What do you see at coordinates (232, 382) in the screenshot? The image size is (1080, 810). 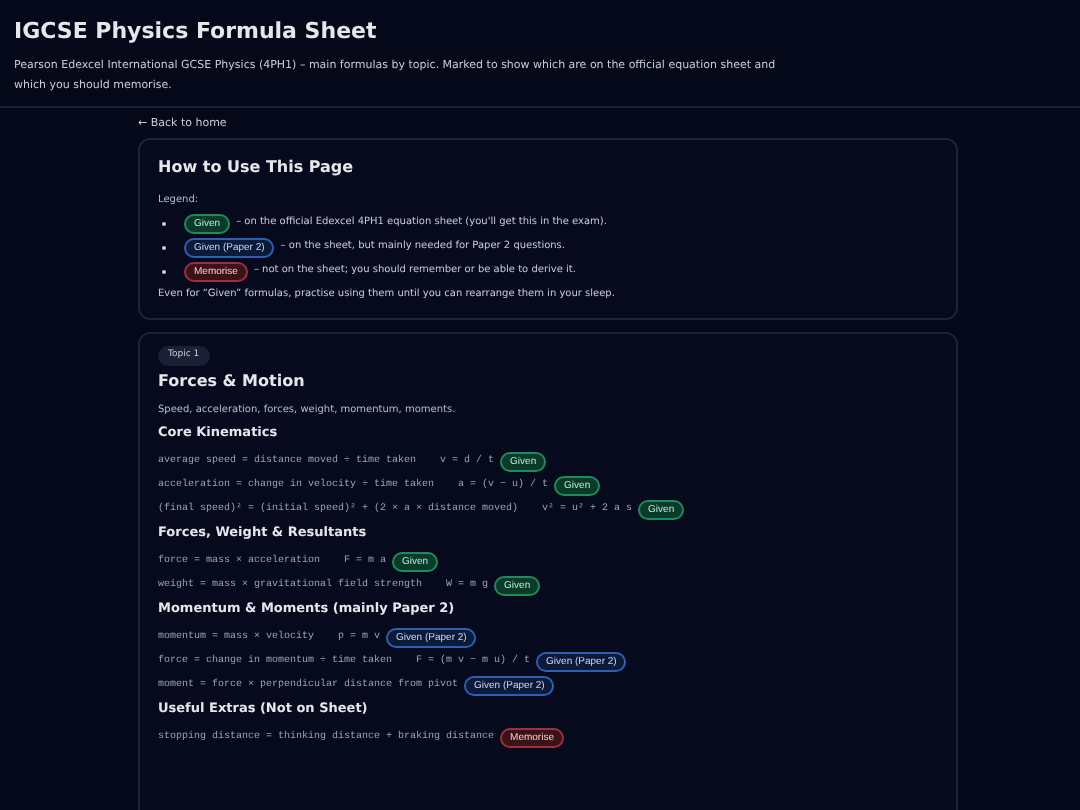 I see `topic-title: Forces & Motion` at bounding box center [232, 382].